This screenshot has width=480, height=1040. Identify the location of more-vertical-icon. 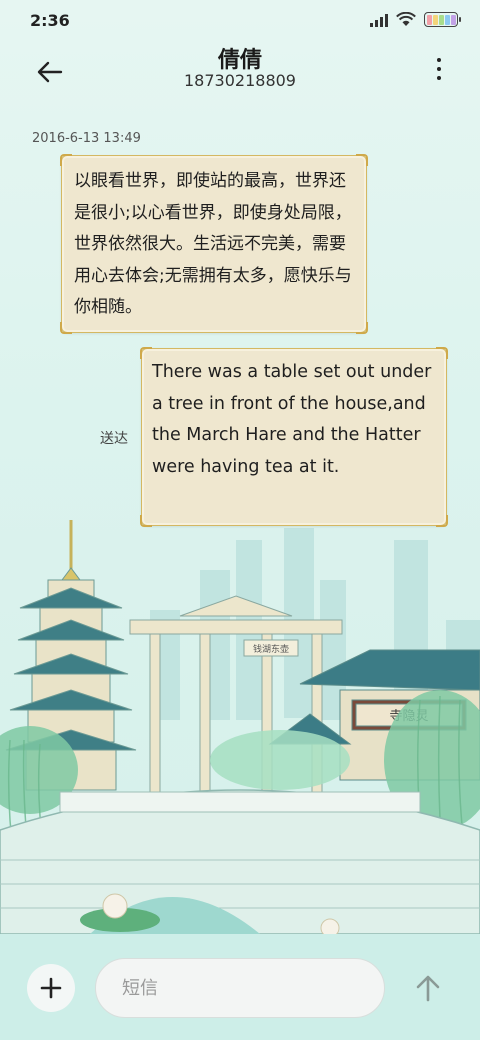
(439, 69).